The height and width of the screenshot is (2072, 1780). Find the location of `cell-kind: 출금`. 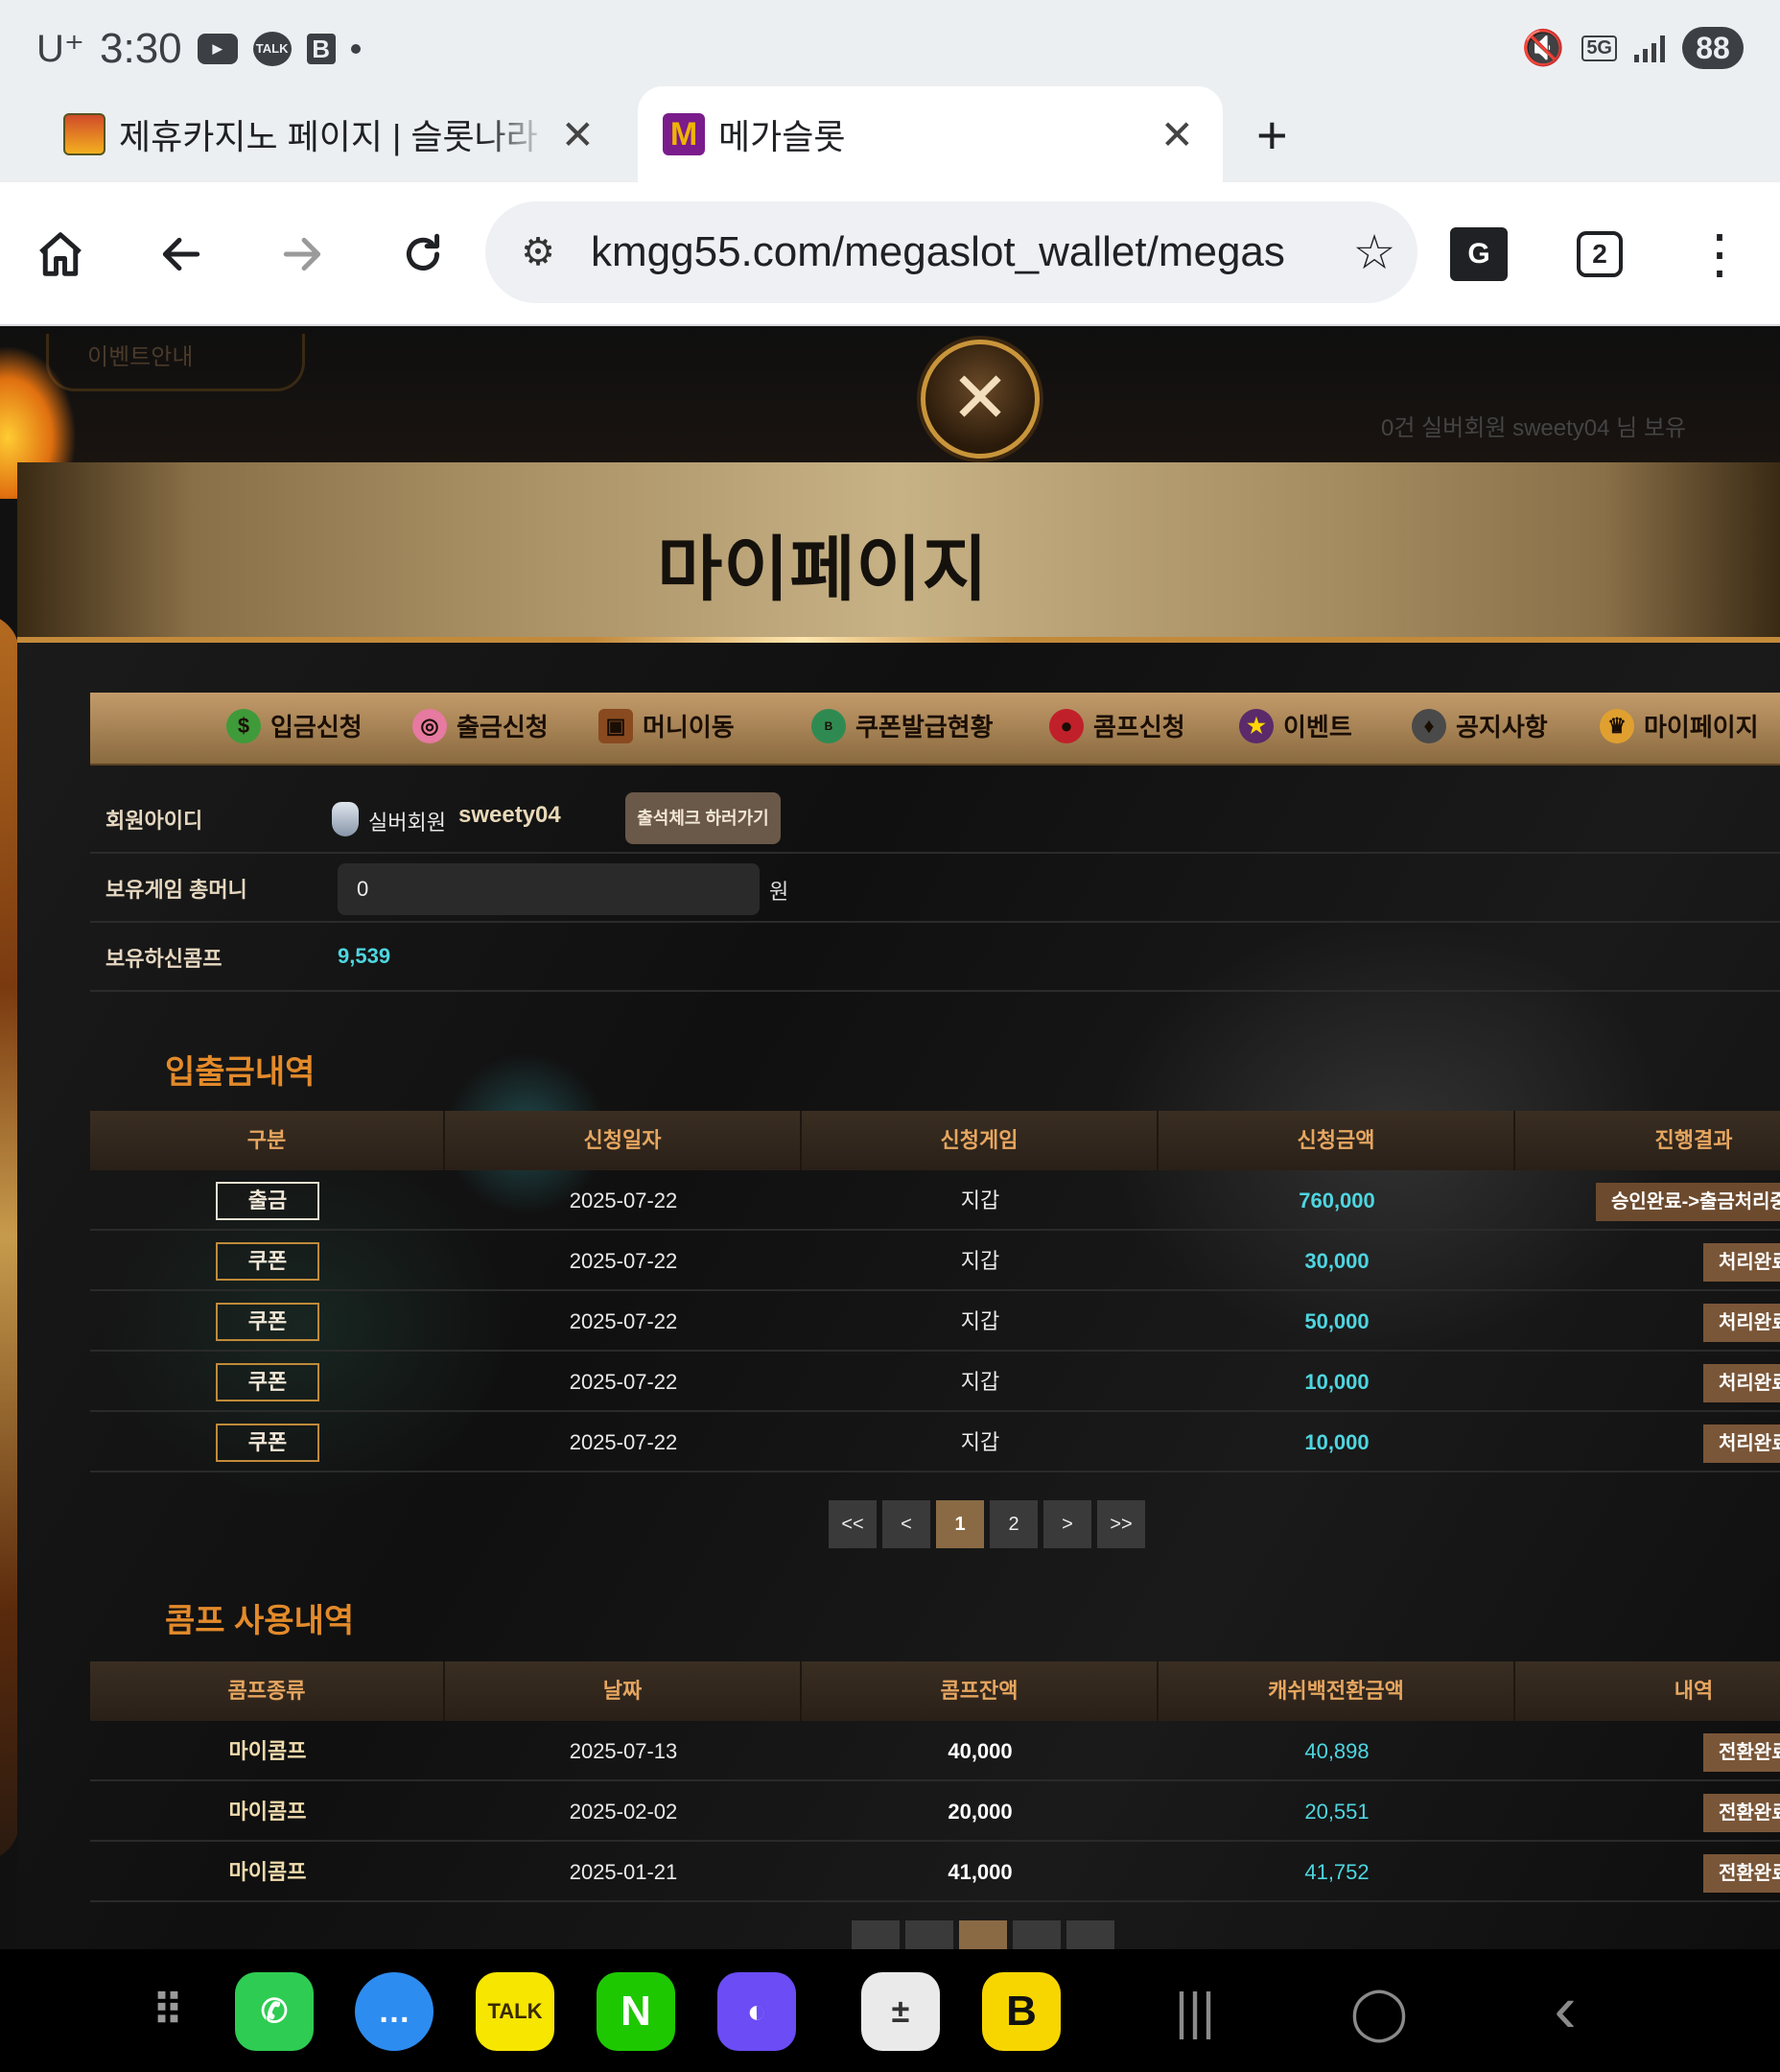

cell-kind: 출금 is located at coordinates (267, 1200).